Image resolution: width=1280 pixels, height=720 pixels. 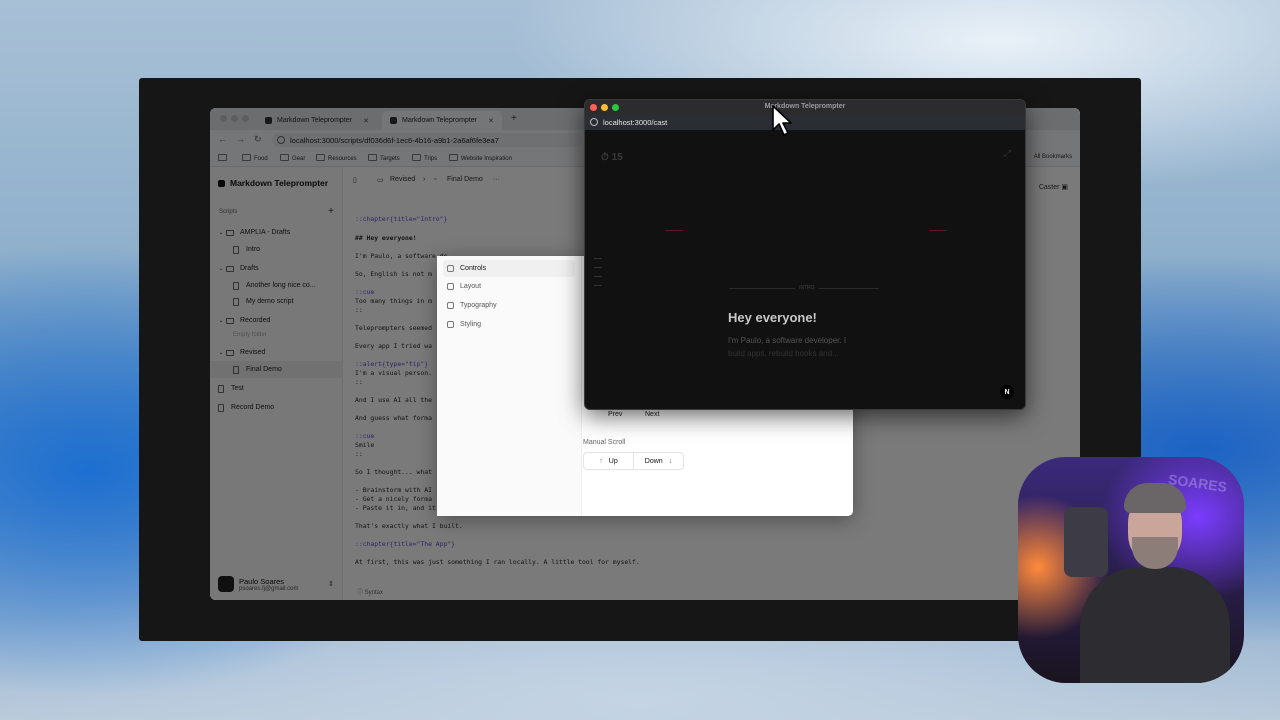 I want to click on new-tab-button: +, so click(x=514, y=118).